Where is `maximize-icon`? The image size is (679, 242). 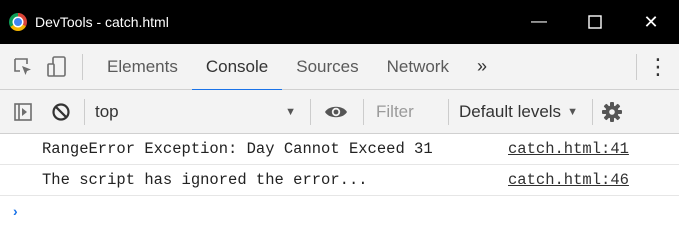
maximize-icon is located at coordinates (595, 22).